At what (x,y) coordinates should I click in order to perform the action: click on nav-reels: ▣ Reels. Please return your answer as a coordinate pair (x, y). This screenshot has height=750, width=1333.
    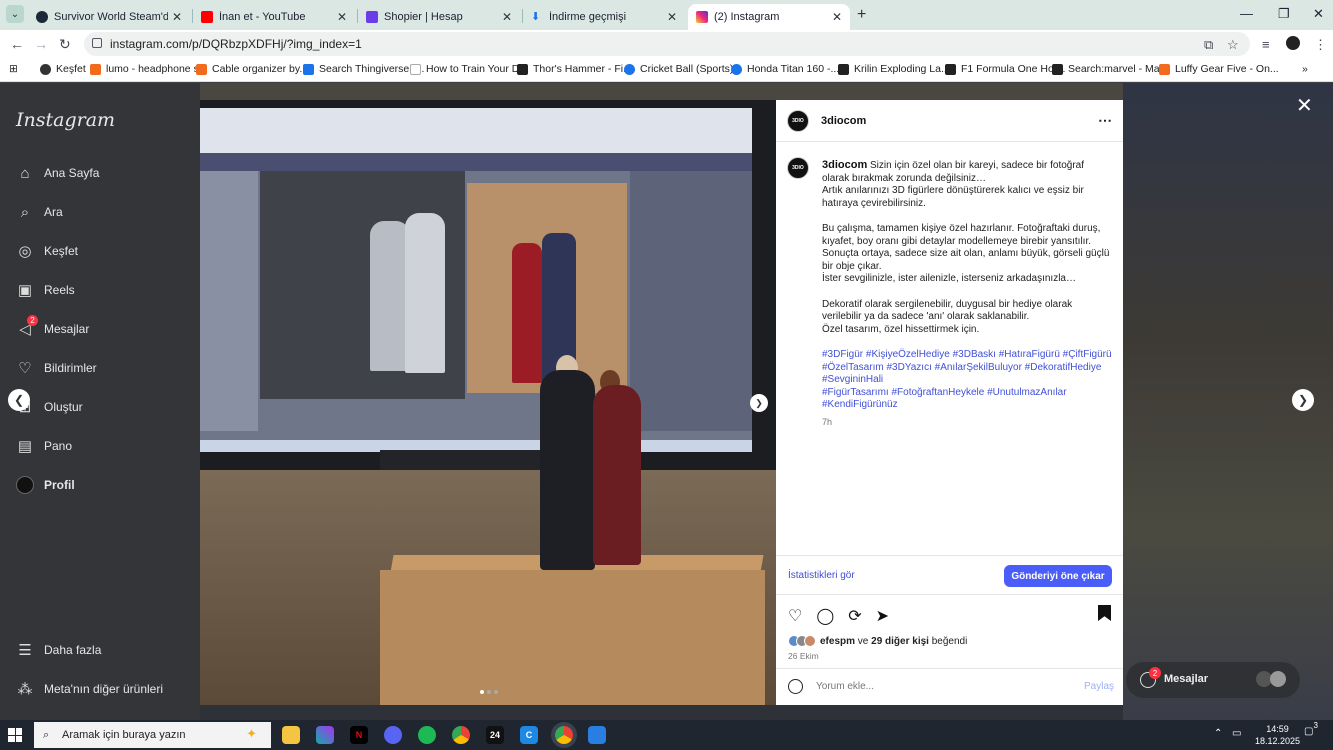
    Looking at the image, I should click on (45, 290).